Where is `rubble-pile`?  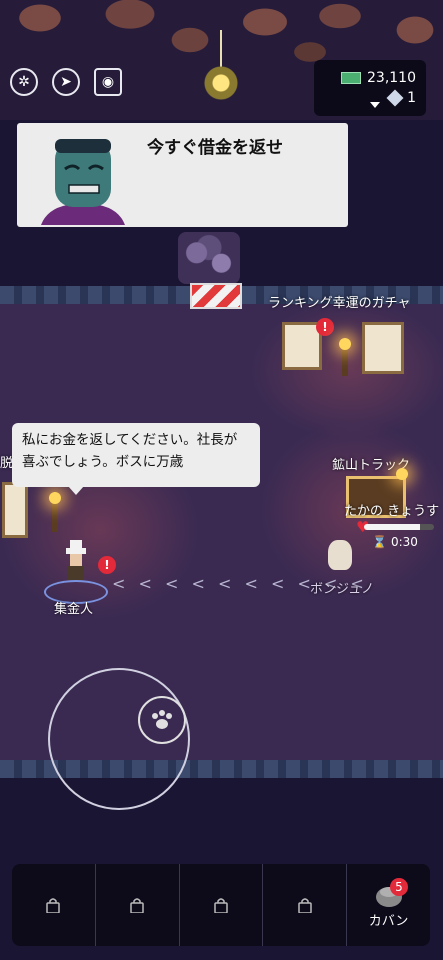
rubble-pile is located at coordinates (209, 258).